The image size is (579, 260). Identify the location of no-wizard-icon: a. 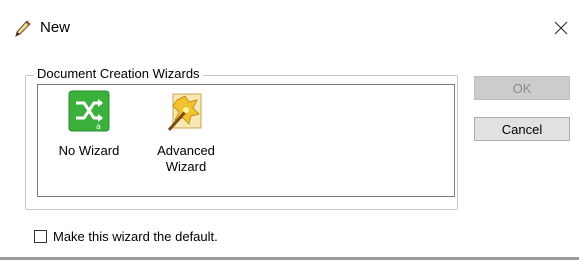
(89, 111).